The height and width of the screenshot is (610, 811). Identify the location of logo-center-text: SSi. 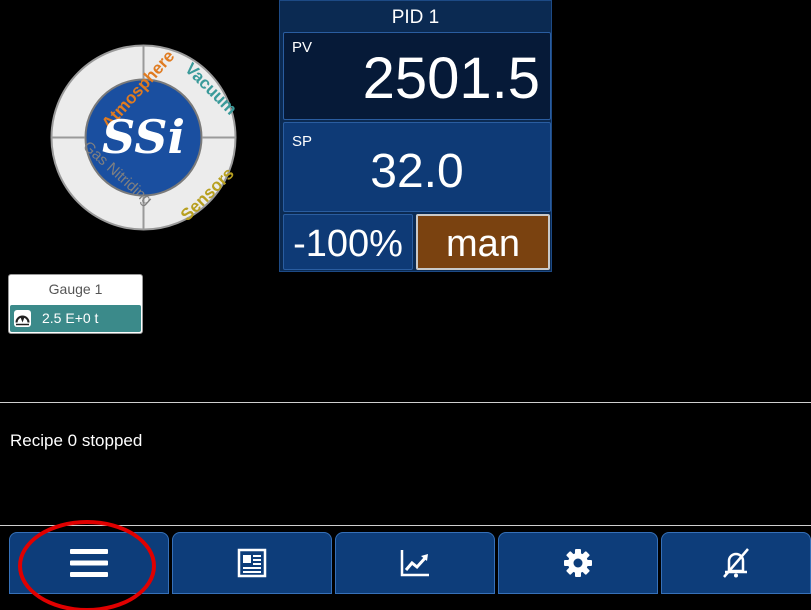
(143, 137).